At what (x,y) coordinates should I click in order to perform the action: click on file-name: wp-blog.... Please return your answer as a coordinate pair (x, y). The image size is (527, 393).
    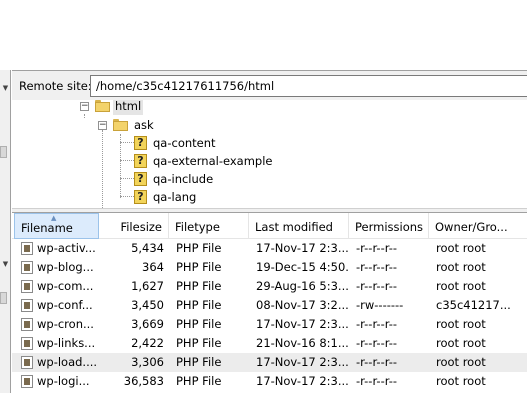
    Looking at the image, I should click on (65, 267).